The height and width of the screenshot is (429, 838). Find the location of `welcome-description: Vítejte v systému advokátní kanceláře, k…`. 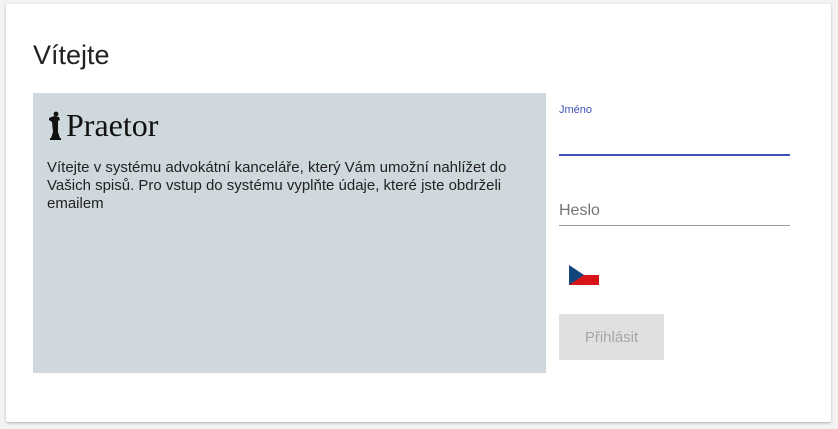

welcome-description: Vítejte v systému advokátní kanceláře, k… is located at coordinates (277, 185).